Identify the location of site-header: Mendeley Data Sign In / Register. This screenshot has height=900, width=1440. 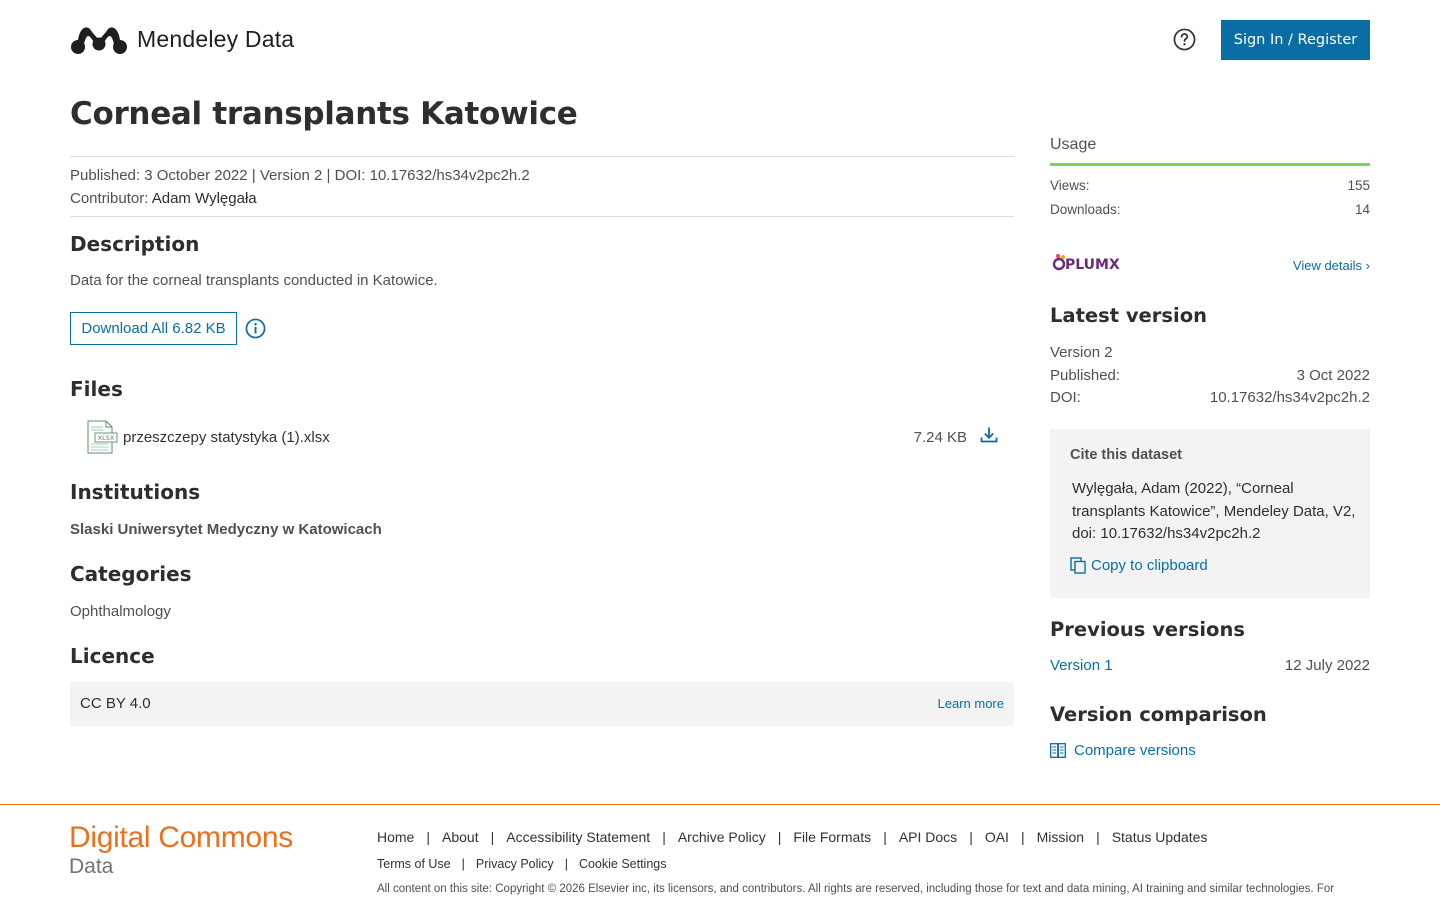
(720, 40).